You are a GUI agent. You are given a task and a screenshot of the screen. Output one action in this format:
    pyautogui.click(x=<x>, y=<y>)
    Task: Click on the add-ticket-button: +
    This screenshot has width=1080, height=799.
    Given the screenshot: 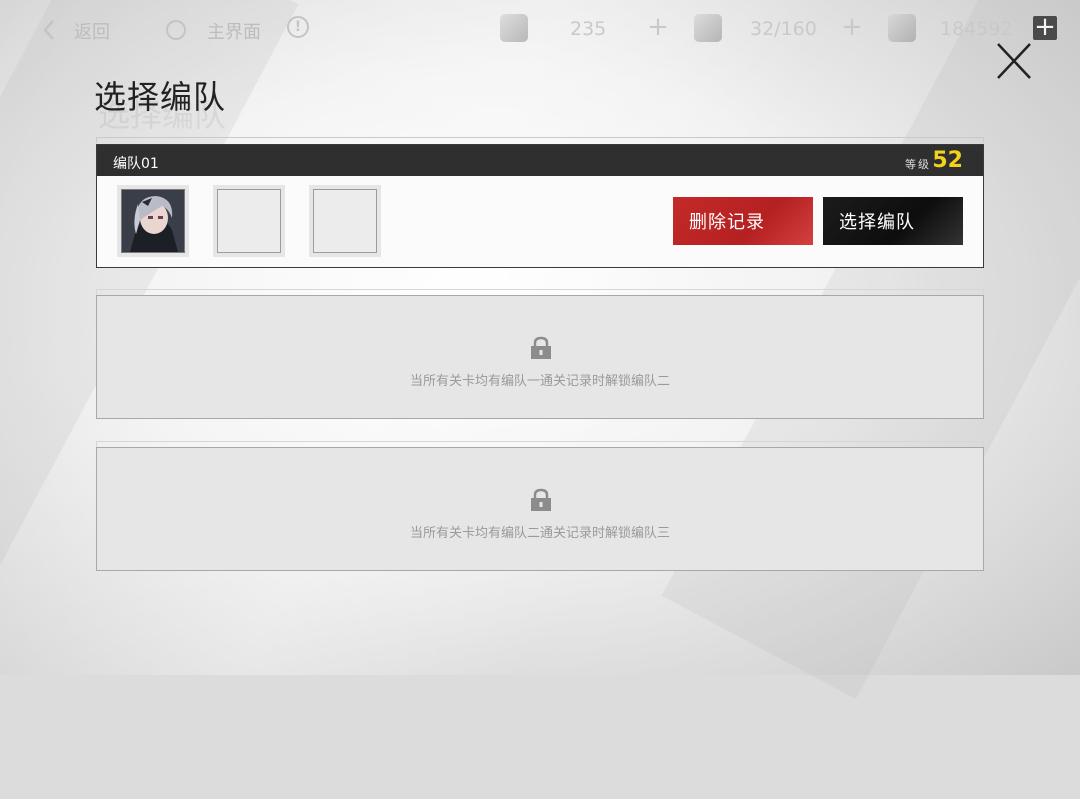 What is the action you would take?
    pyautogui.click(x=852, y=27)
    